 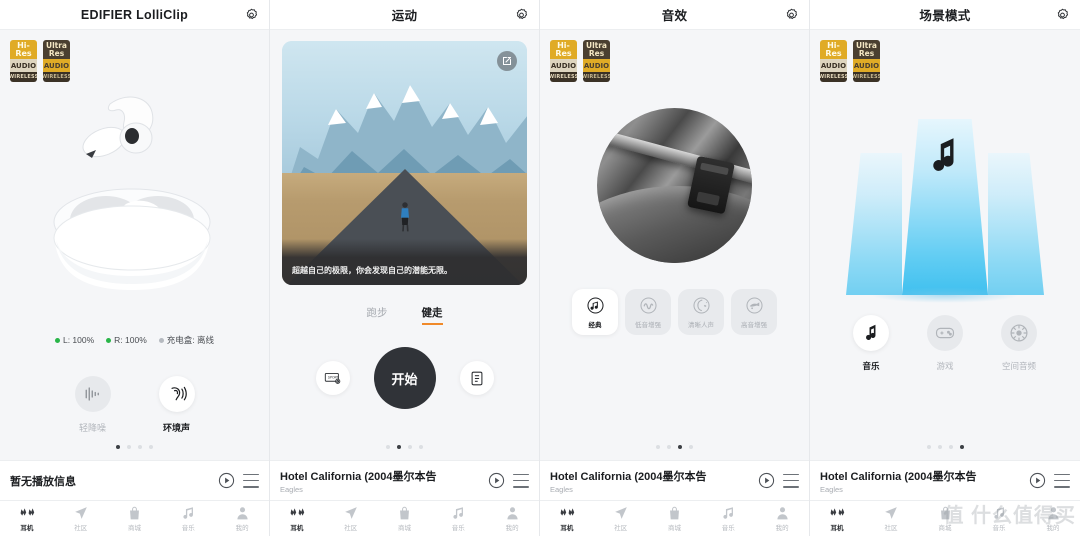 What do you see at coordinates (866, 61) in the screenshot?
I see `ultra-res-audio-badge: Ultra Res AUDIO WIRELESS` at bounding box center [866, 61].